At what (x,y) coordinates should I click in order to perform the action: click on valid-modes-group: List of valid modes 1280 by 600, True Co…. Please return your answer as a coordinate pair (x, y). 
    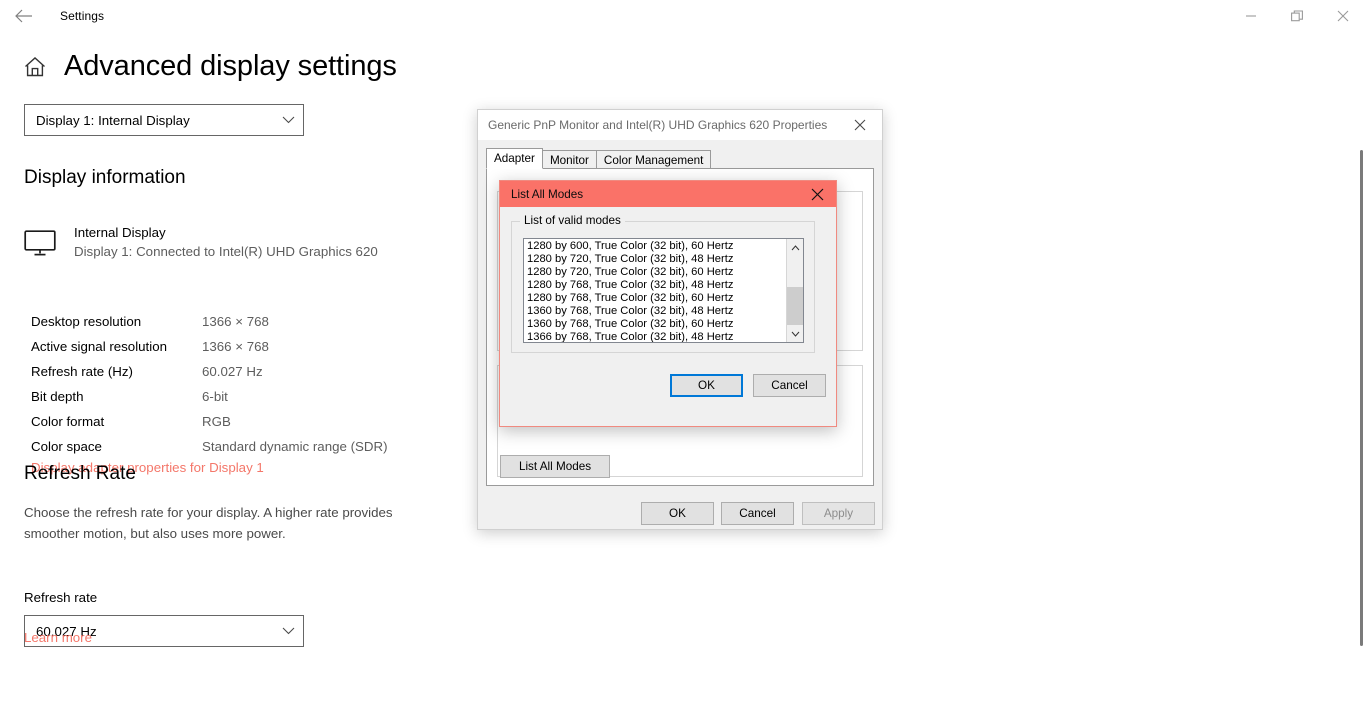
    Looking at the image, I should click on (663, 283).